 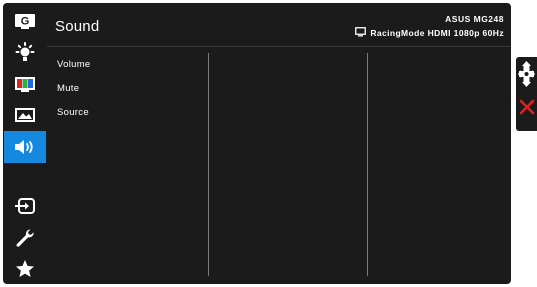 I want to click on status-text: RacingMode HDMI 1080p 60Hz, so click(x=437, y=33).